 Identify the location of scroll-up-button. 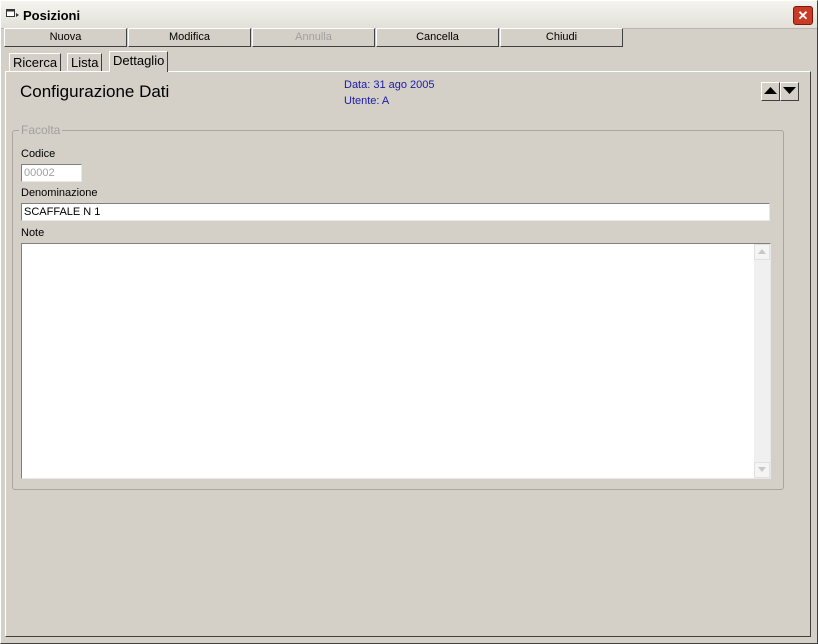
(762, 252).